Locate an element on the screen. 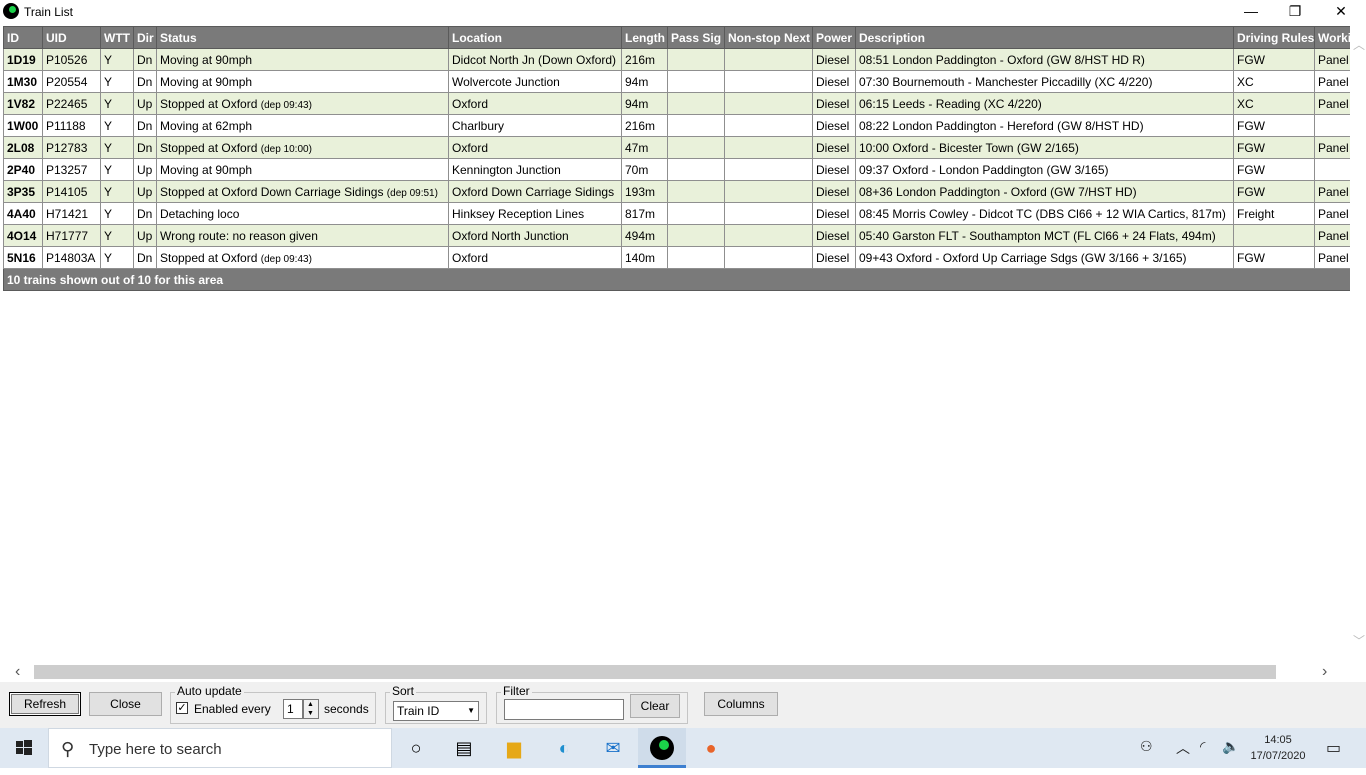 This screenshot has width=1366, height=775. close-window-button: ✕ is located at coordinates (1341, 12).